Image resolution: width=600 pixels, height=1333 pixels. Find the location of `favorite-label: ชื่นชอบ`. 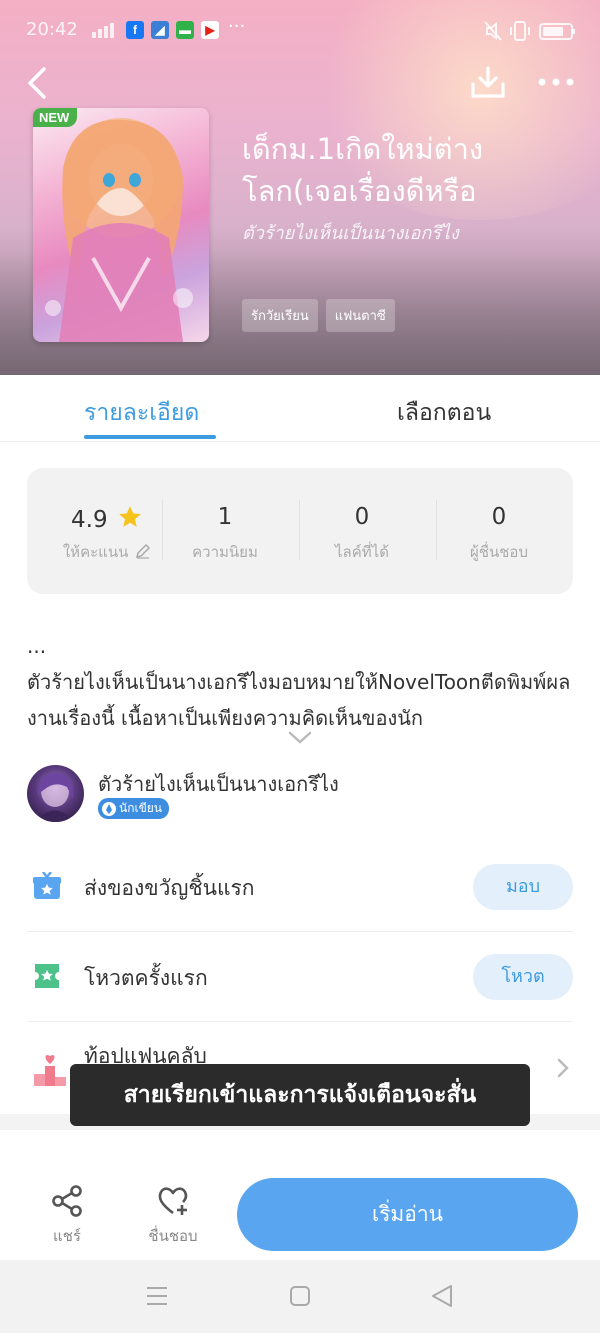

favorite-label: ชื่นชอบ is located at coordinates (173, 1236).